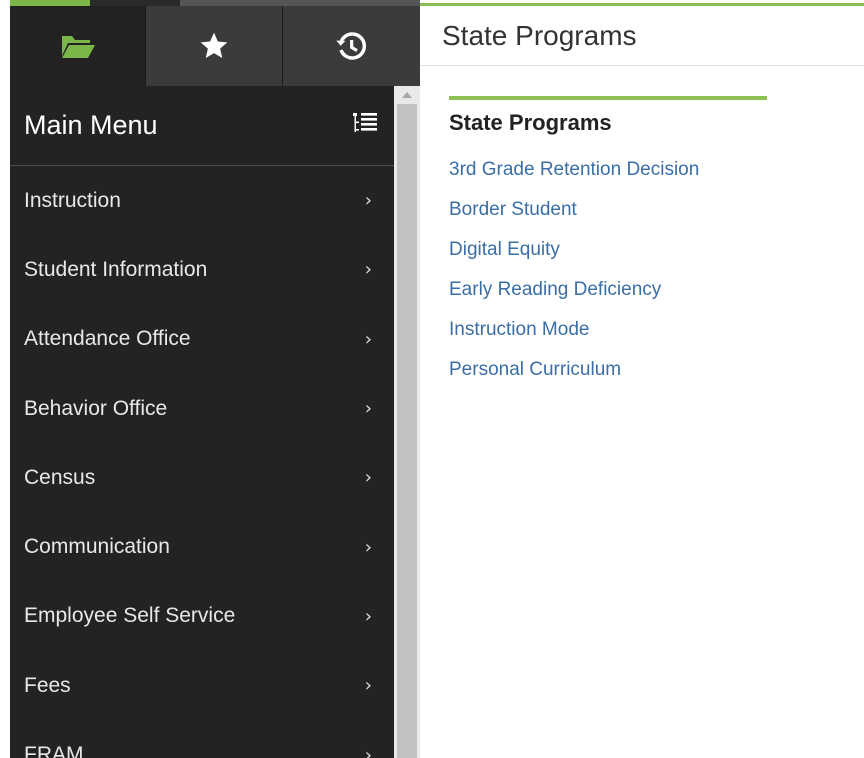  I want to click on link-personal-curriculum: Personal Curriculum, so click(608, 370).